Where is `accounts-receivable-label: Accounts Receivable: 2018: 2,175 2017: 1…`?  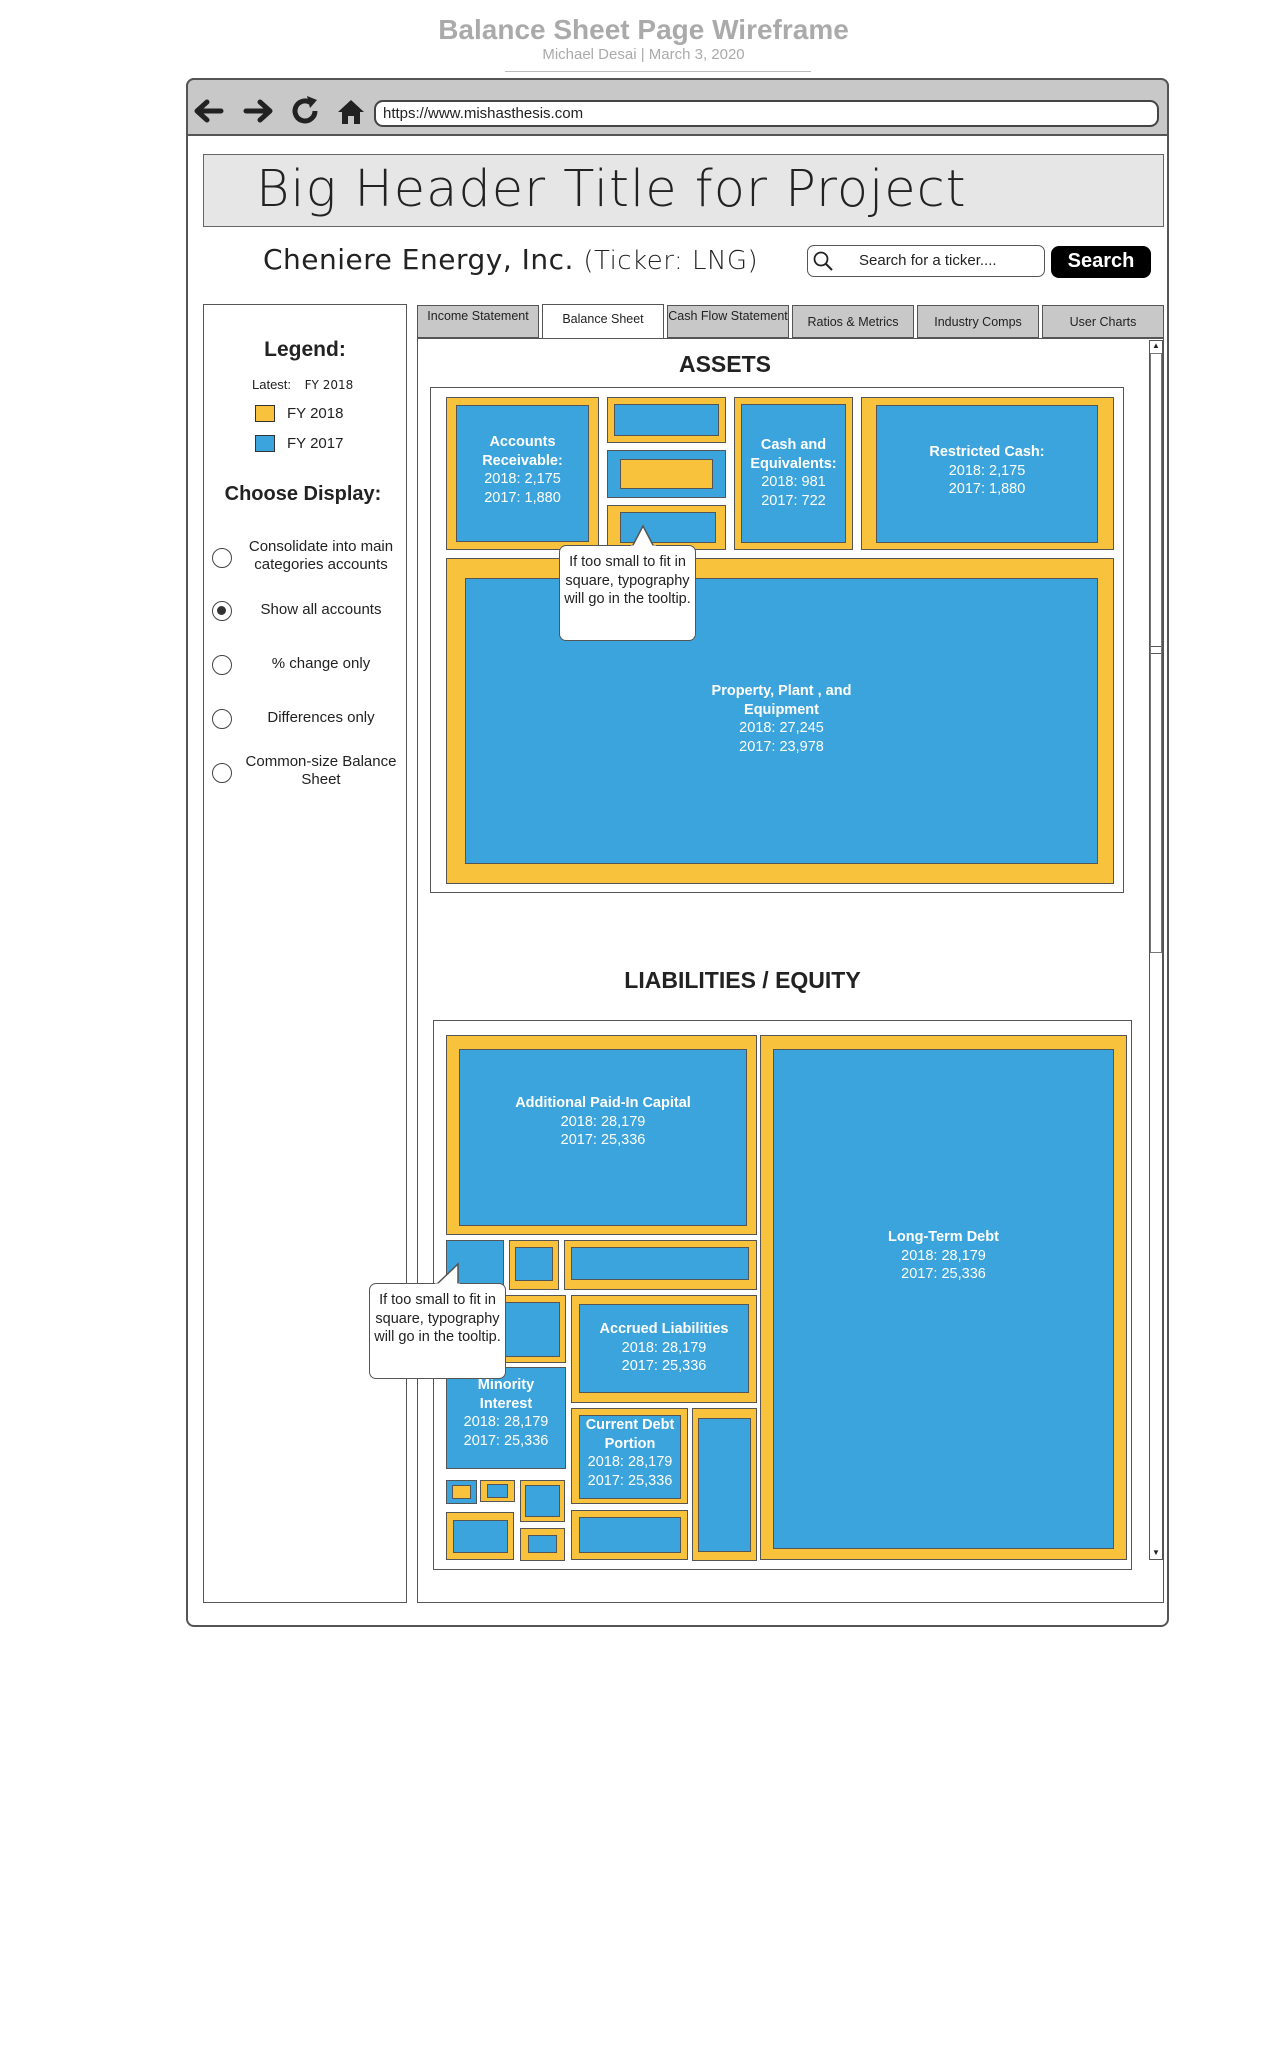 accounts-receivable-label: Accounts Receivable: 2018: 2,175 2017: 1… is located at coordinates (522, 470).